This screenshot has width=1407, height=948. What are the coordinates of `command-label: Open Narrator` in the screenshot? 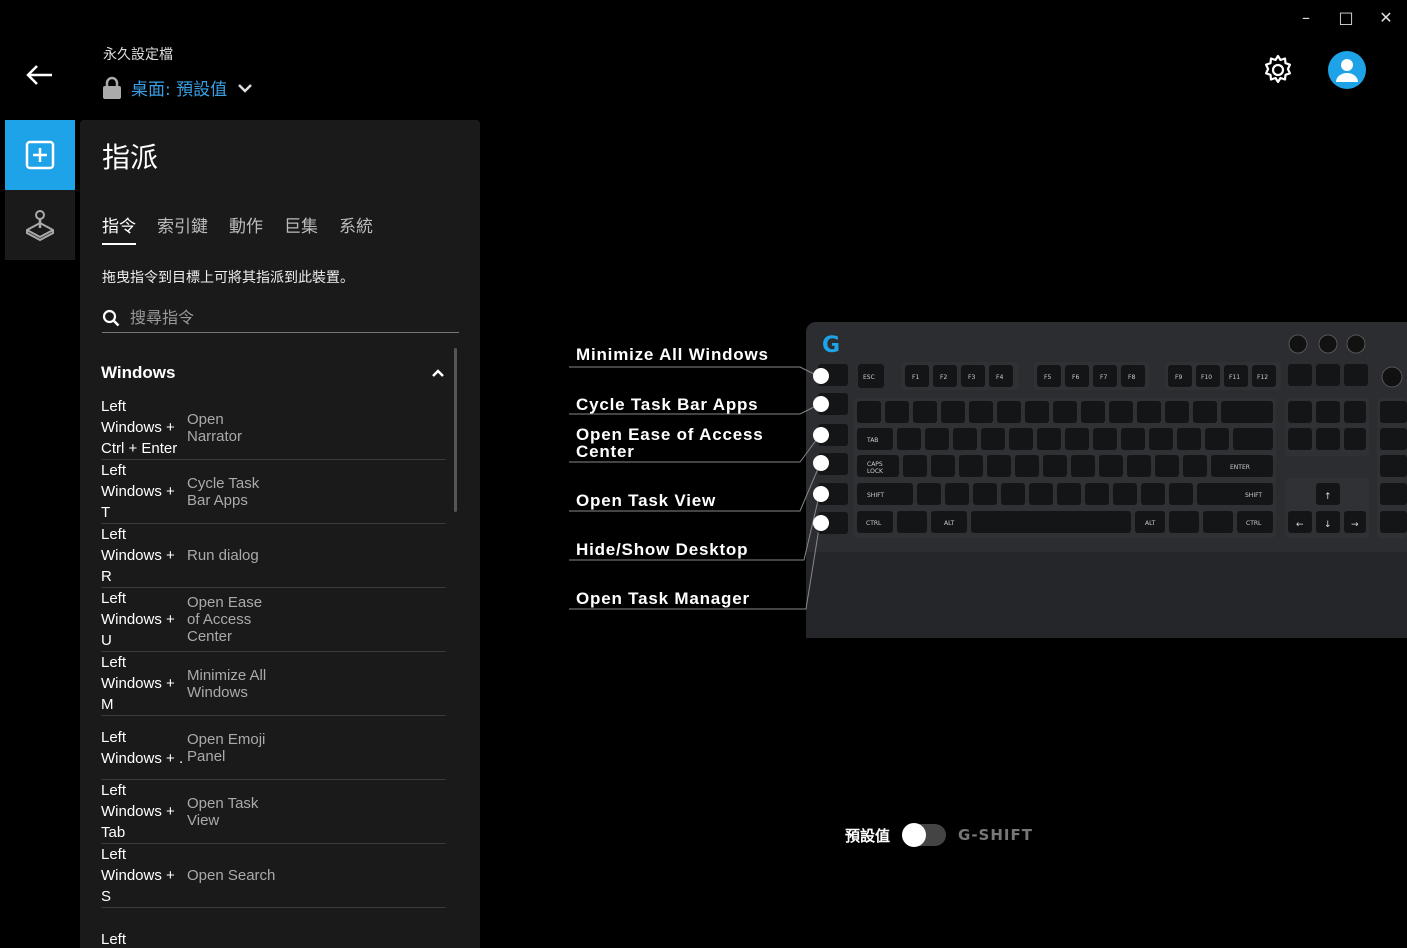 It's located at (215, 427).